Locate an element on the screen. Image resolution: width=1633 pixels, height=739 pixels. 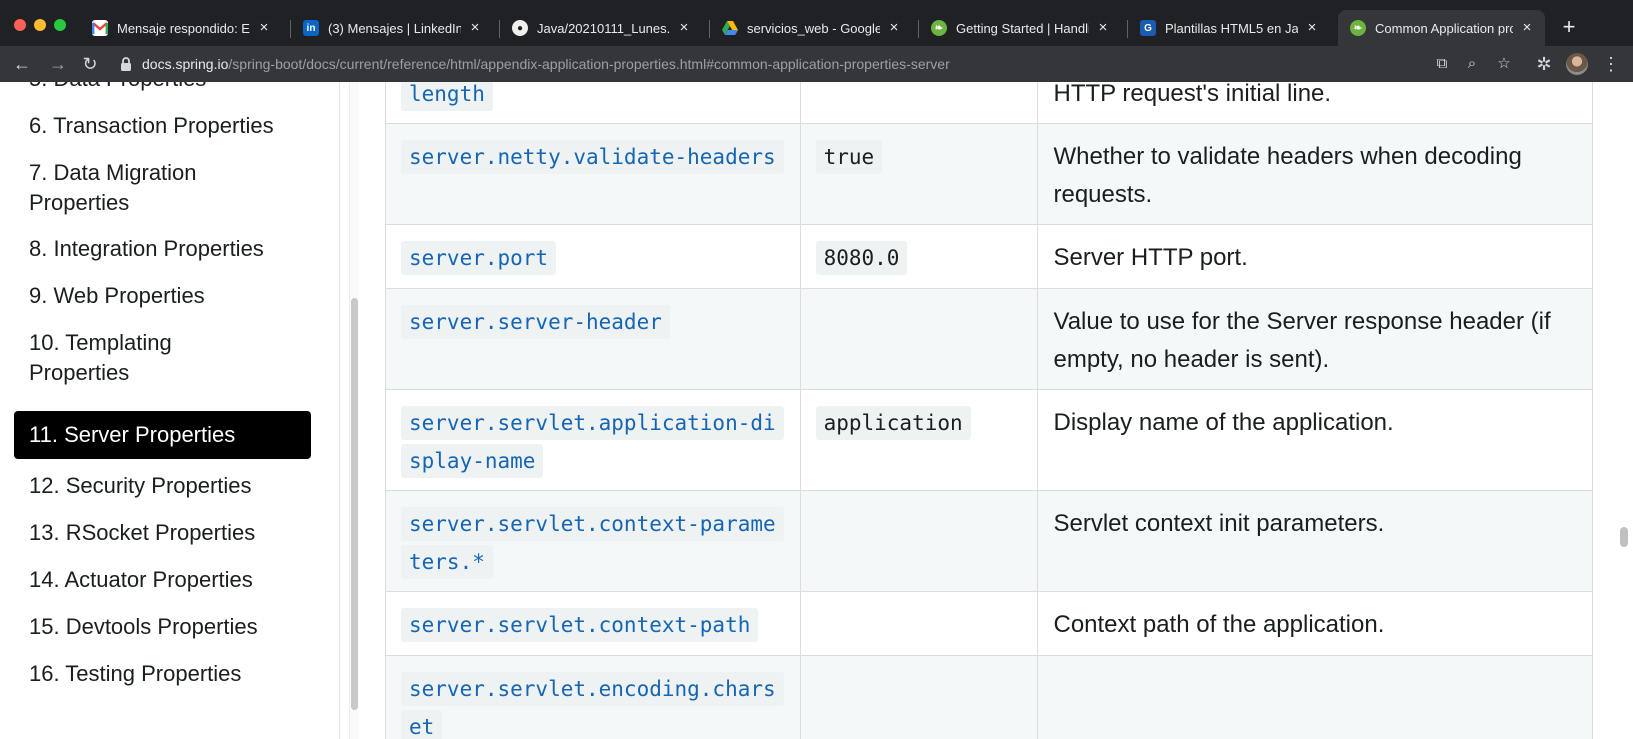
forward-arrow-icon: → is located at coordinates (58, 64).